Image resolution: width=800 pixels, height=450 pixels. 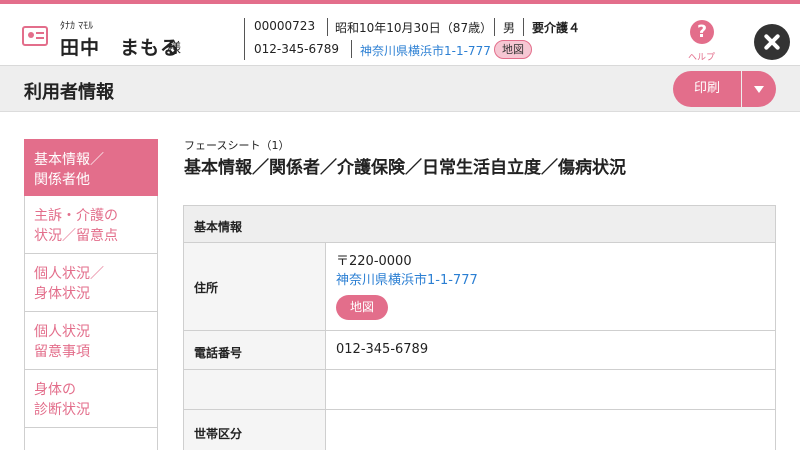 I want to click on sidebar-item-diagnosis: 身体の 診断状況, so click(x=91, y=399).